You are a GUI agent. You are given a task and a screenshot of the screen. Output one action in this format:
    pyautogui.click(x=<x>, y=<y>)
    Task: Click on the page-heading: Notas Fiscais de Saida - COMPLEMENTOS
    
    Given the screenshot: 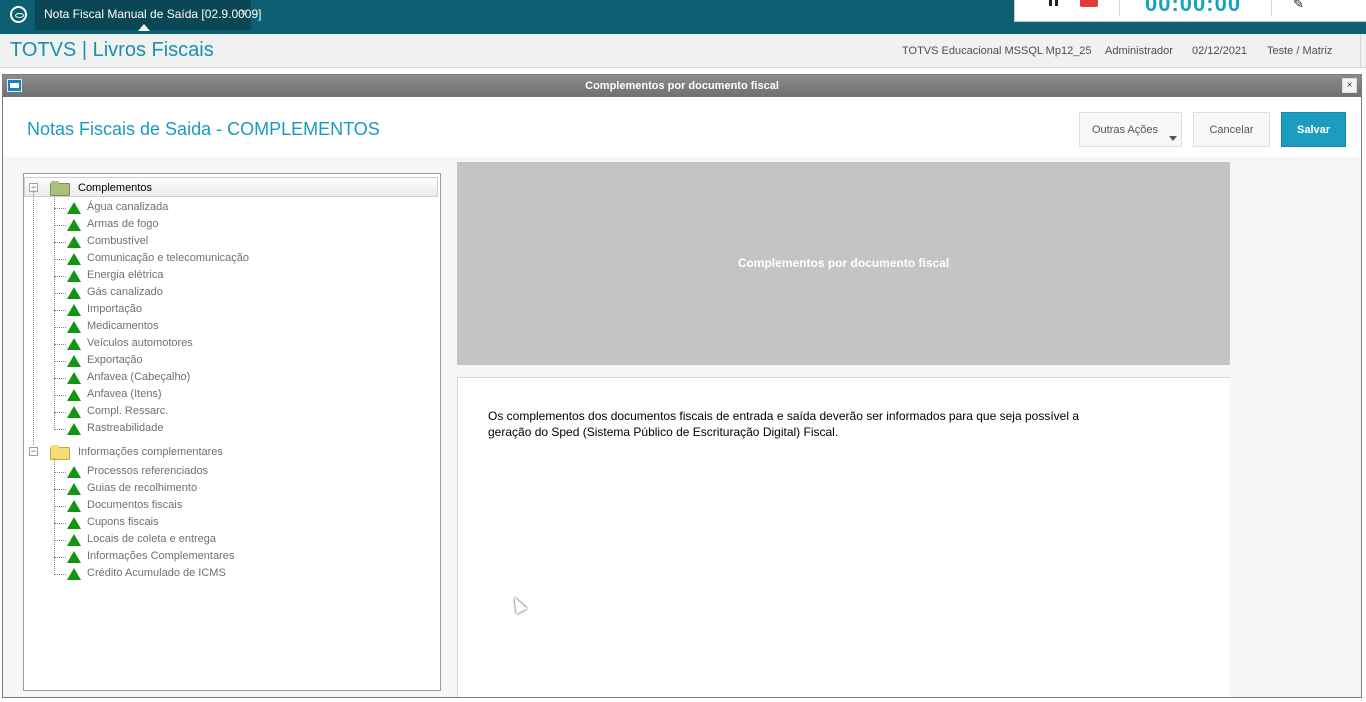 What is the action you would take?
    pyautogui.click(x=203, y=129)
    